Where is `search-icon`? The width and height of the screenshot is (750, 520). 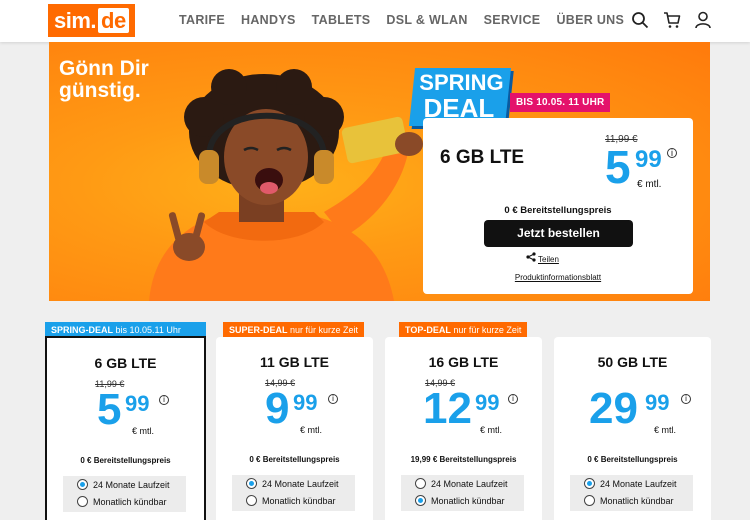 search-icon is located at coordinates (640, 20).